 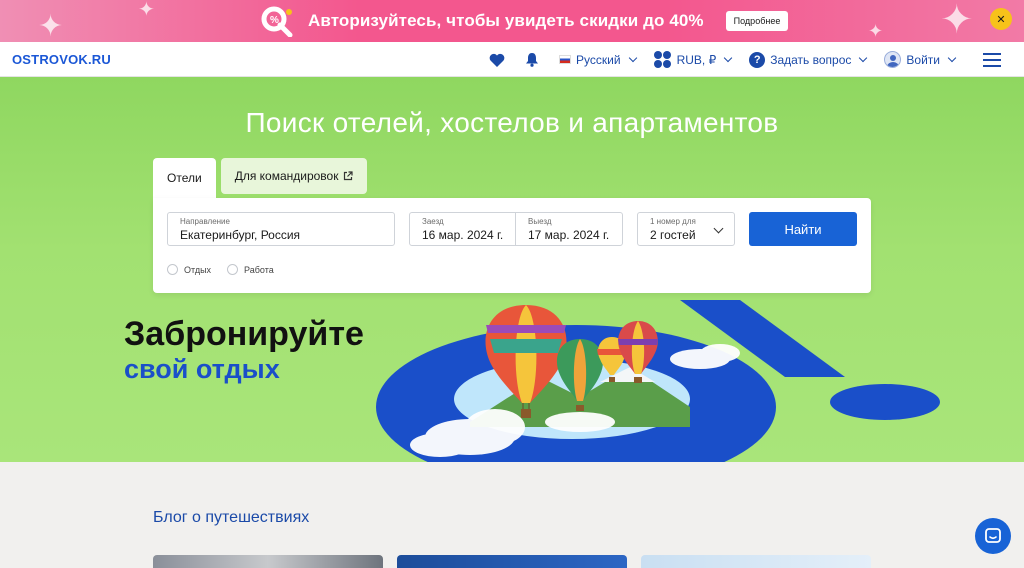 I want to click on headline-line-1: Забронируйте, so click(x=244, y=334).